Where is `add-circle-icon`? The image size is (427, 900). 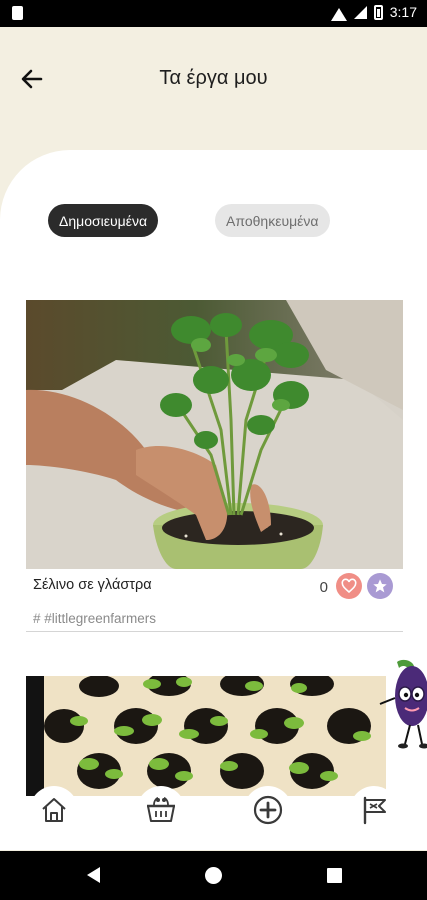
add-circle-icon is located at coordinates (268, 810).